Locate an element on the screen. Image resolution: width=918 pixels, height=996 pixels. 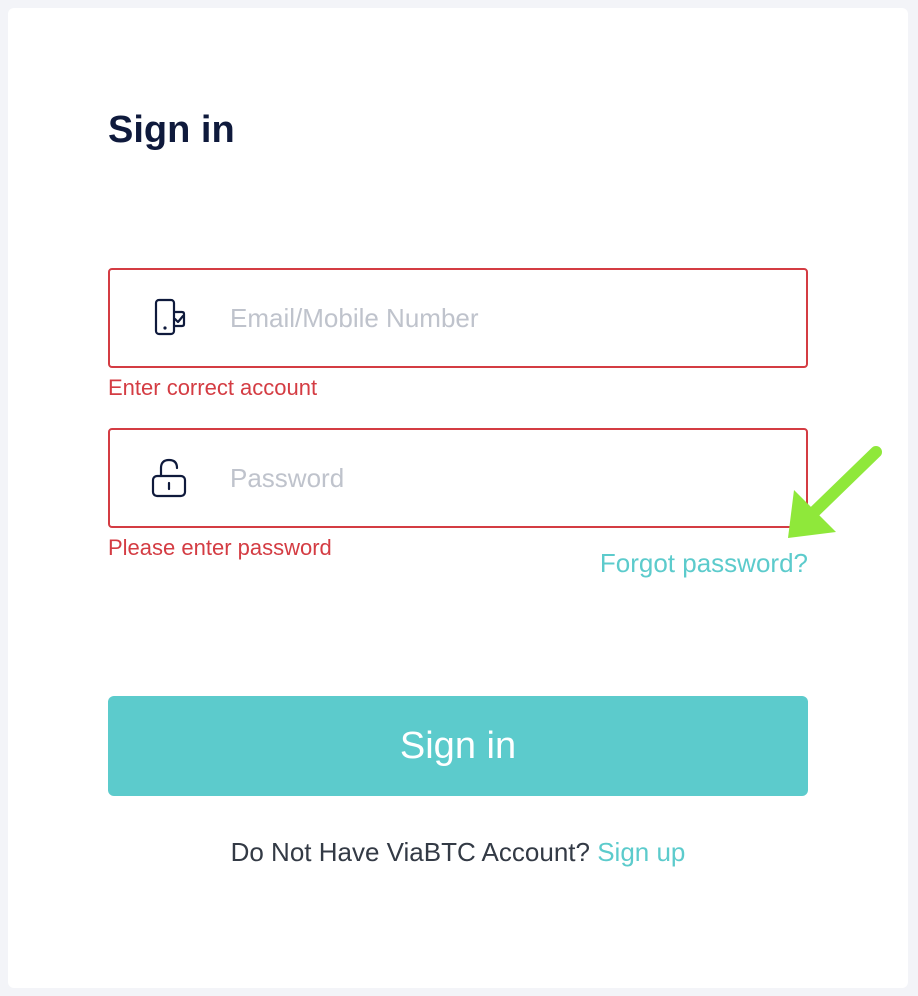
password-field is located at coordinates (458, 478).